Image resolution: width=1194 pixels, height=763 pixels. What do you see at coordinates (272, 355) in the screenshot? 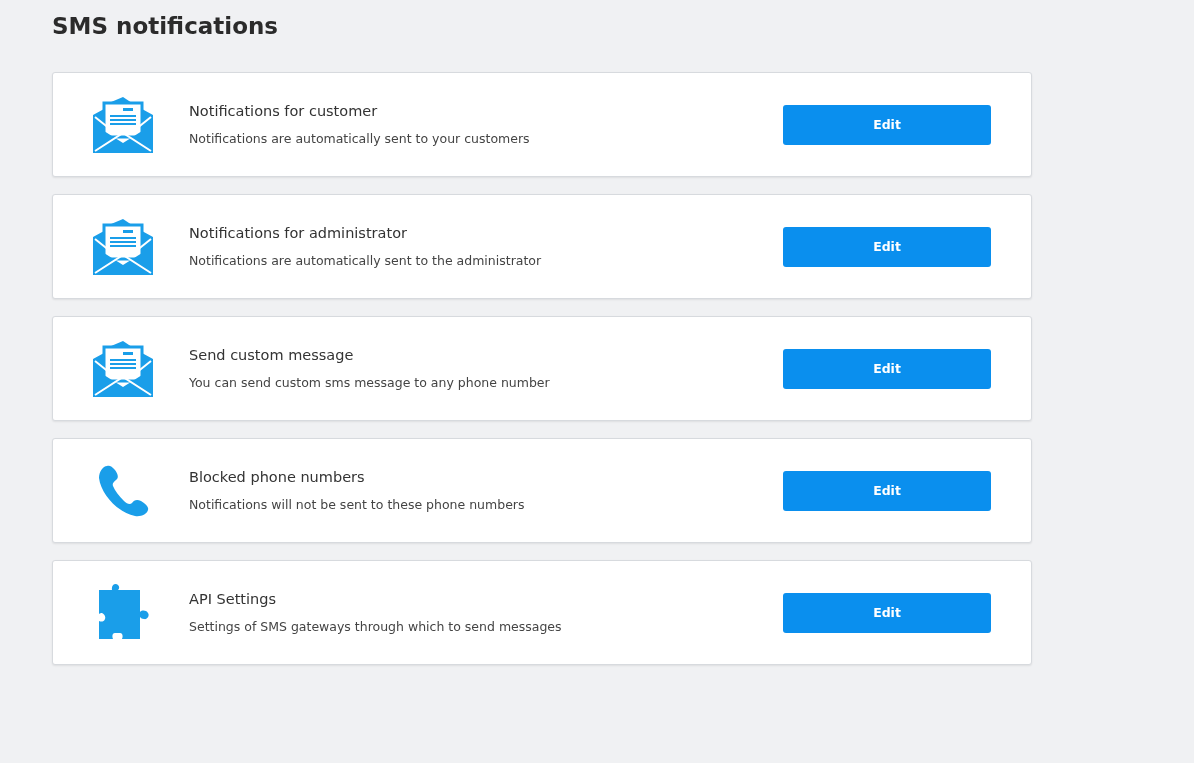
I see `card-title: Send custom message` at bounding box center [272, 355].